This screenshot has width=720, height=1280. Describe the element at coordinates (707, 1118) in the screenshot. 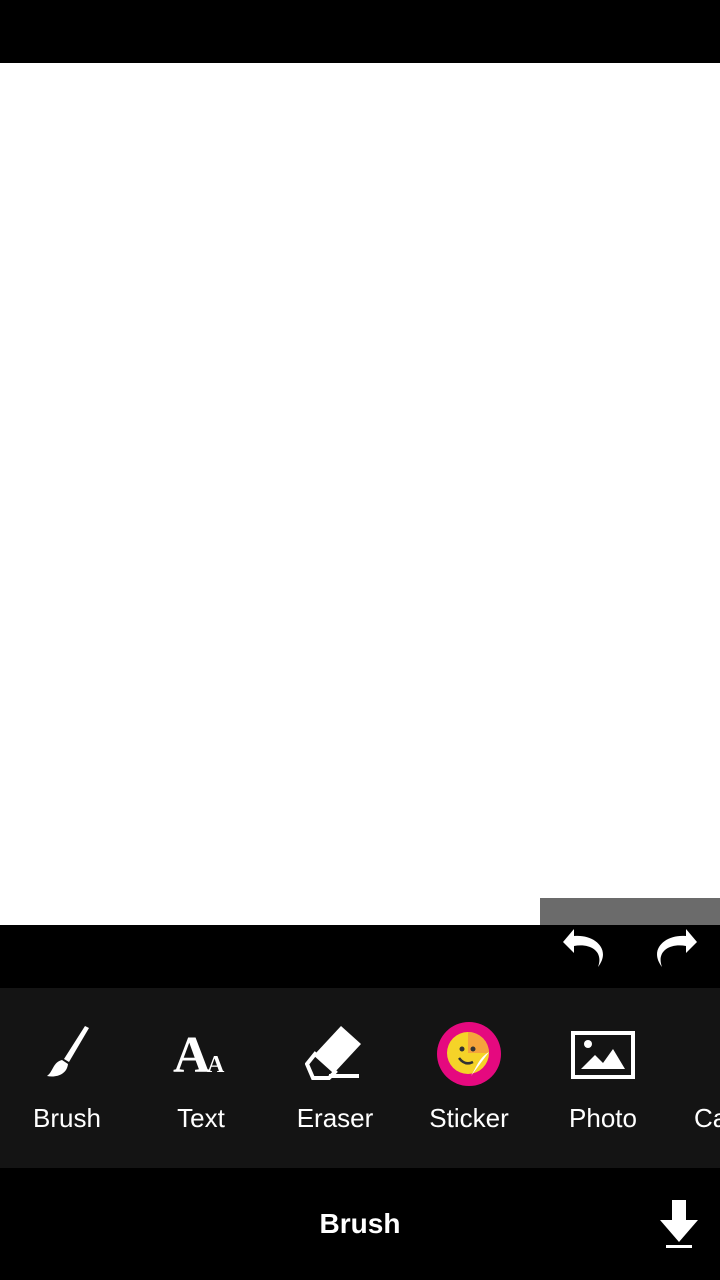

I see `tool-label: Ca` at that location.